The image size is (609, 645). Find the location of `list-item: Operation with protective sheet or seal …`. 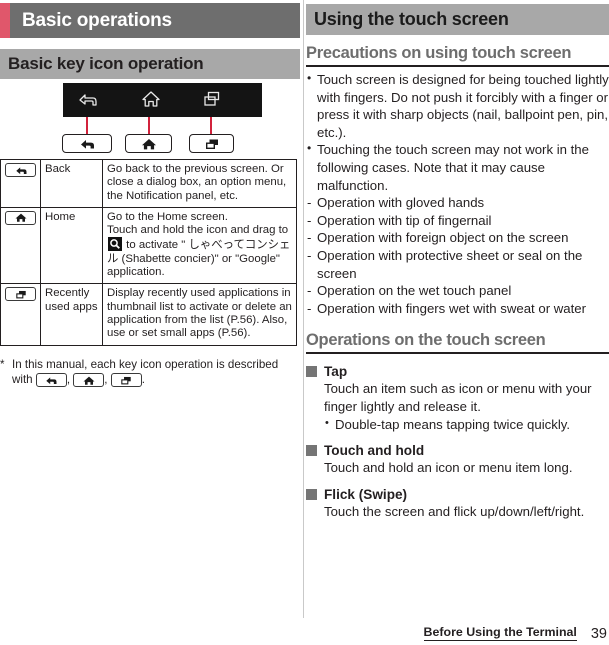

list-item: Operation with protective sheet or seal … is located at coordinates (457, 264).